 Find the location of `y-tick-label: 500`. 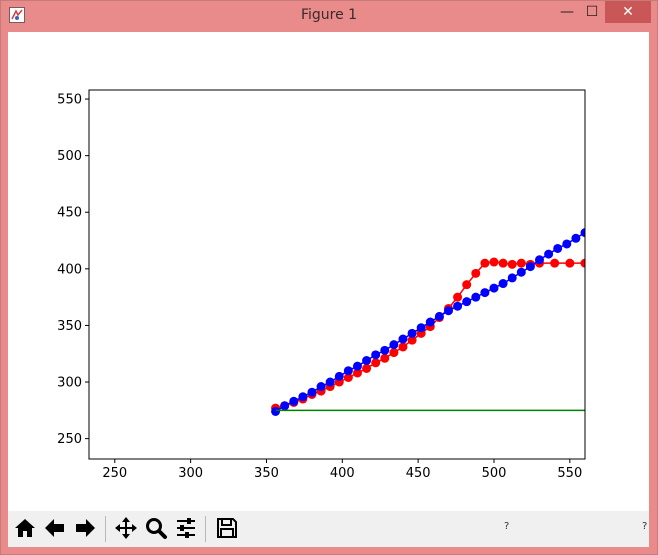

y-tick-label: 500 is located at coordinates (69, 156).